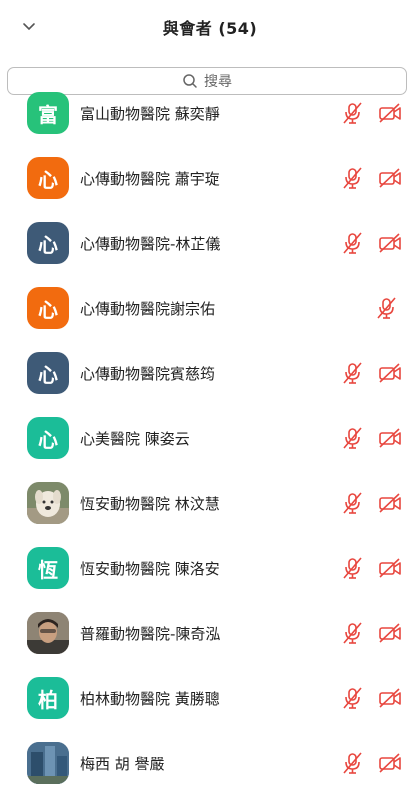 The height and width of the screenshot is (802, 420). I want to click on avatar: 柏, so click(48, 698).